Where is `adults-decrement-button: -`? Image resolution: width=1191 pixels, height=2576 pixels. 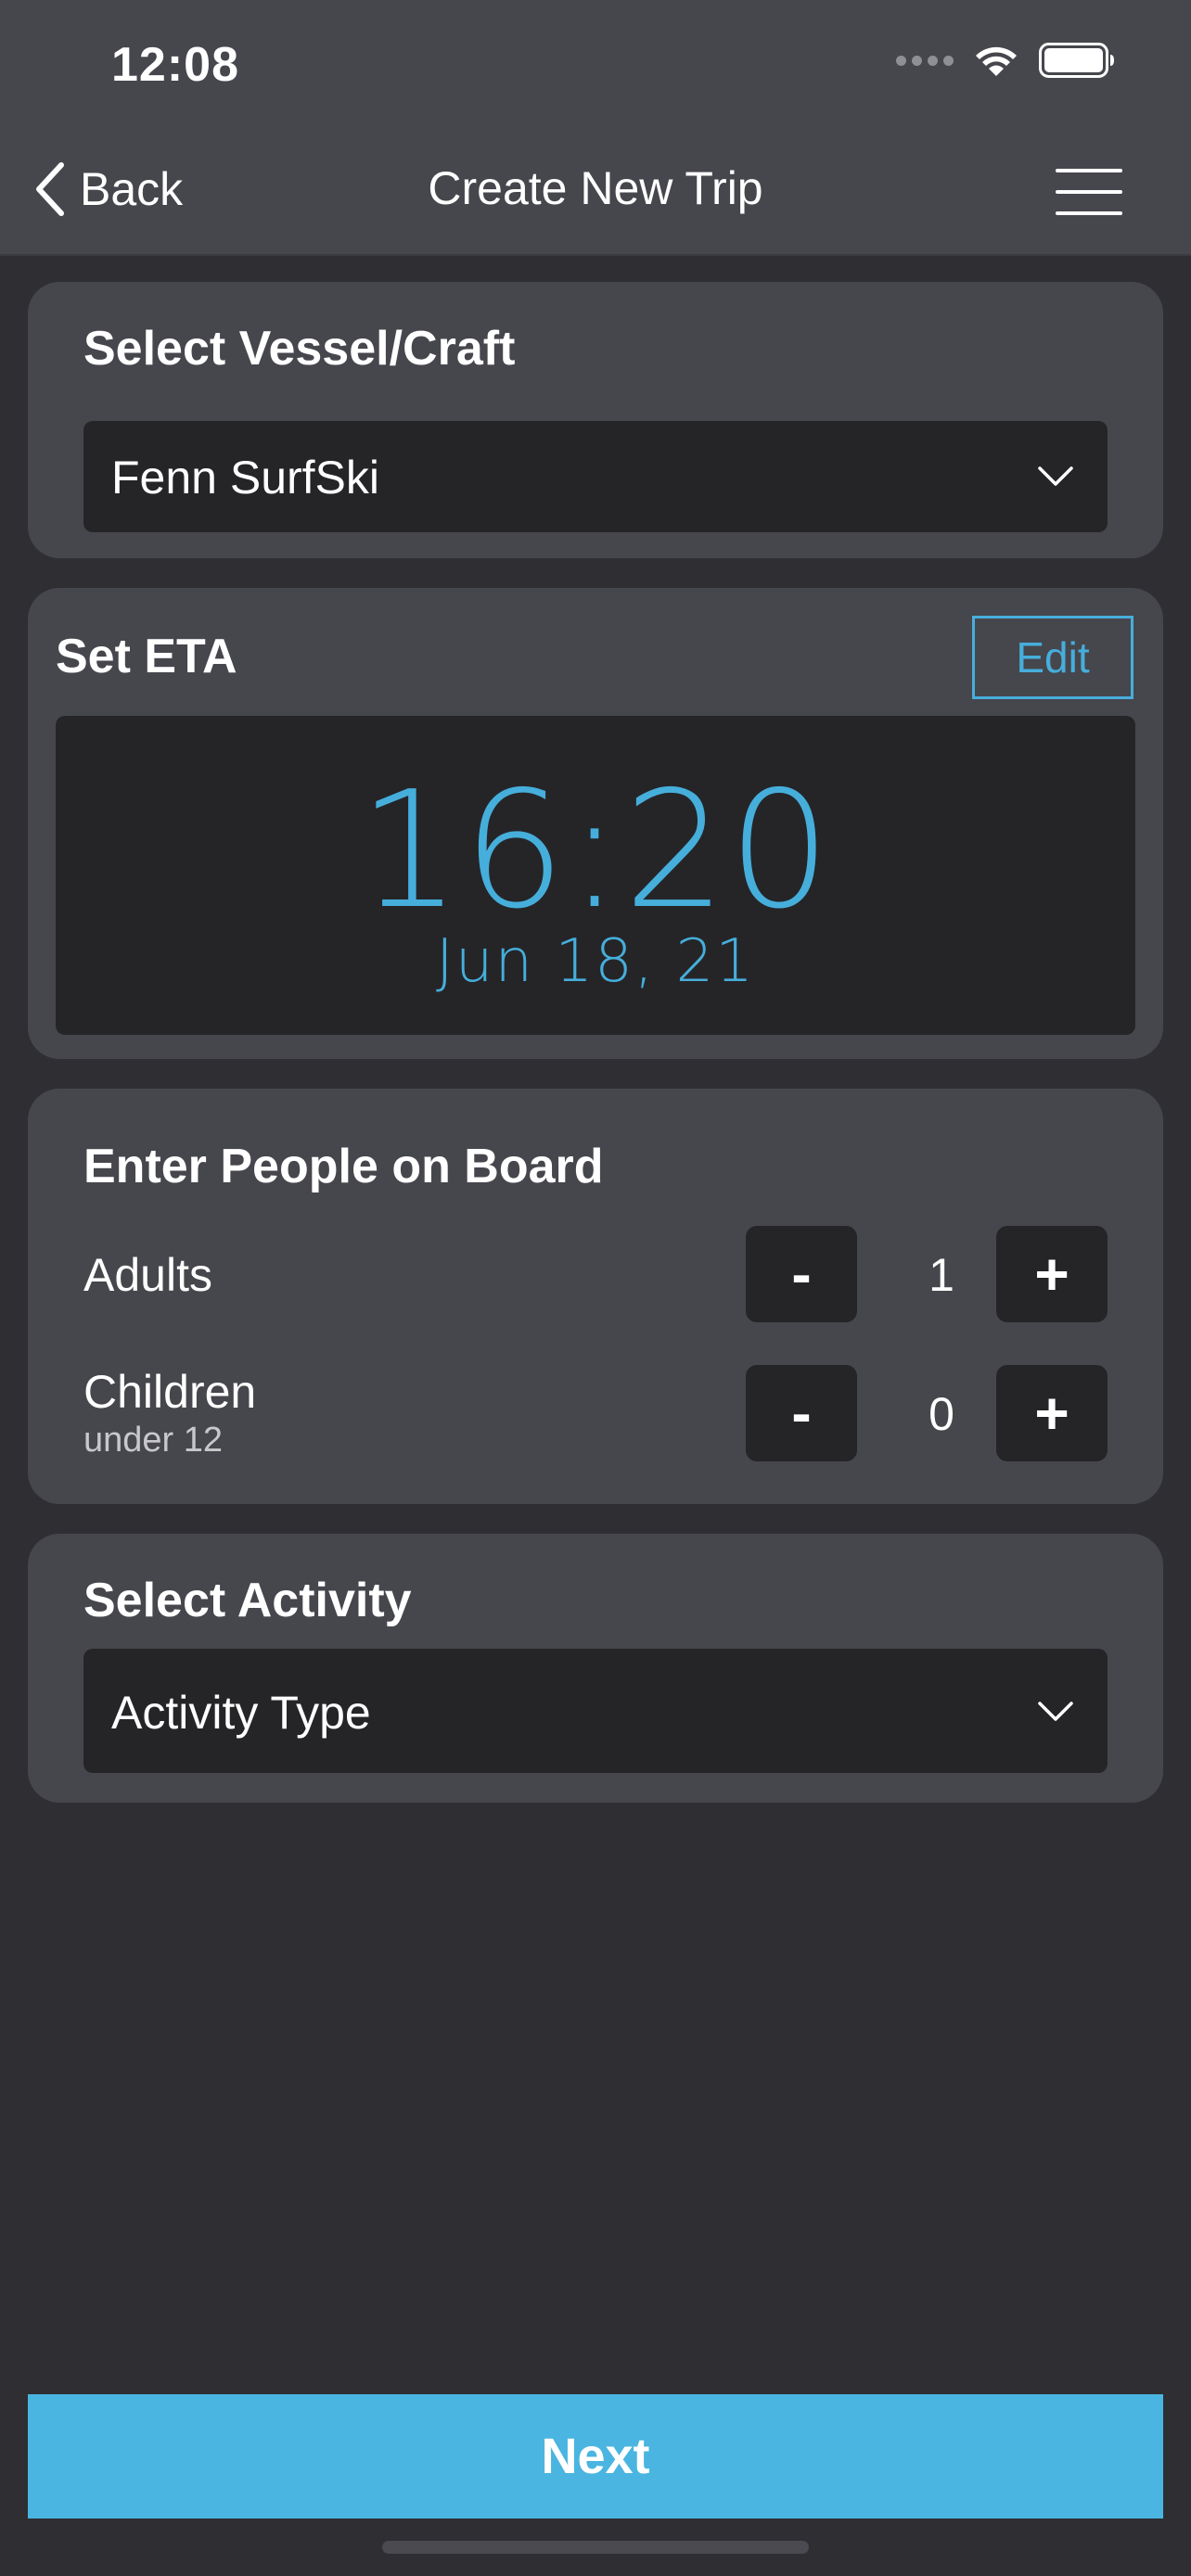
adults-decrement-button: - is located at coordinates (801, 1274).